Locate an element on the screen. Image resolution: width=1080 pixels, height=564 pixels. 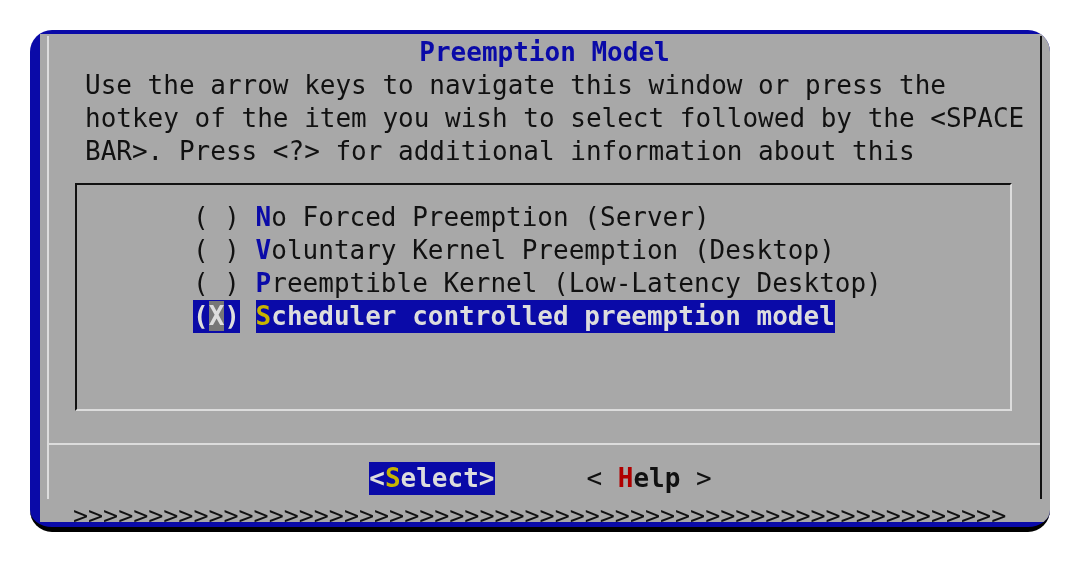
instruction-text: hotkey of the item you wish to select followed by the <SPACE is located at coordinates (555, 118).